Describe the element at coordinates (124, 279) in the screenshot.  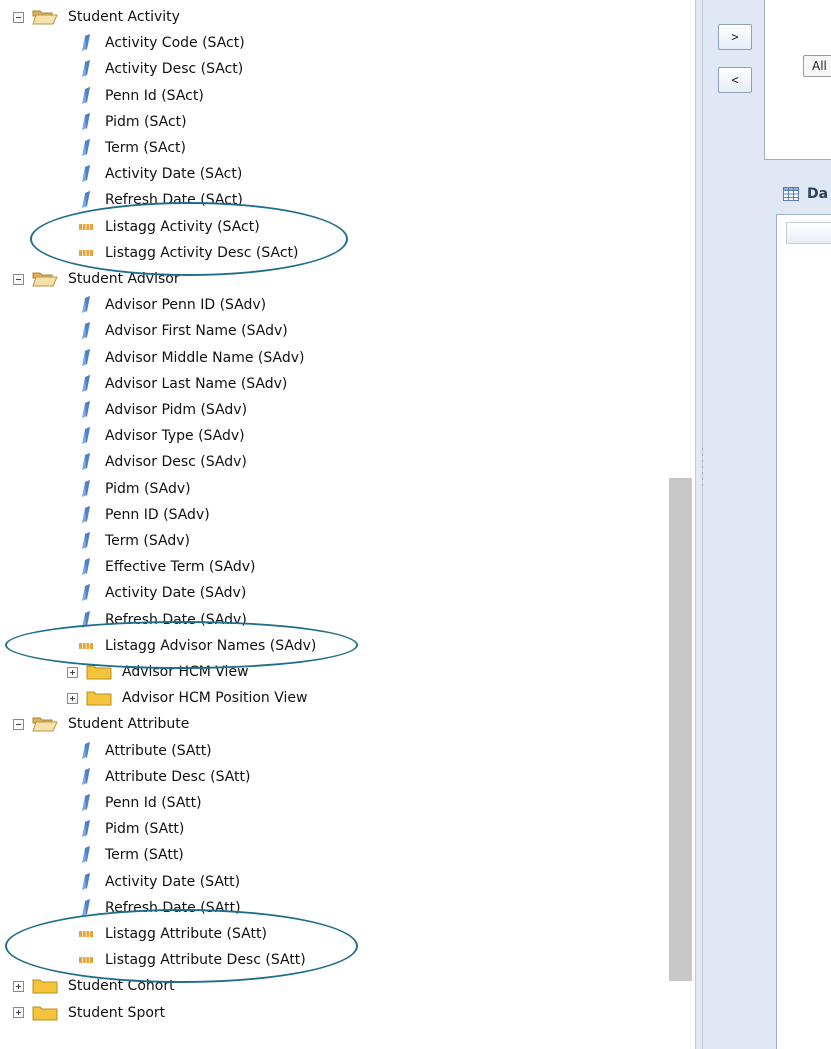
I see `tree-item-label: Student Advisor` at that location.